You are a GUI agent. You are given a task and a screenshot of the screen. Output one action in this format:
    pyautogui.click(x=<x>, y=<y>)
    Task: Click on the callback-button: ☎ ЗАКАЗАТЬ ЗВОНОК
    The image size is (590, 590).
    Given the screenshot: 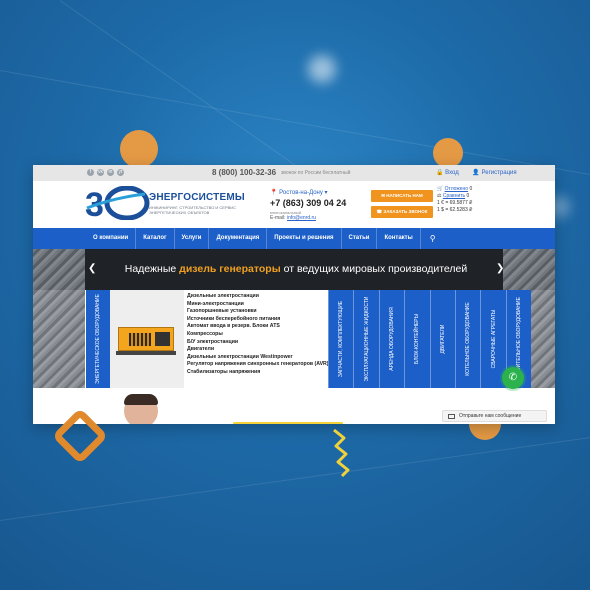 What is the action you would take?
    pyautogui.click(x=402, y=212)
    